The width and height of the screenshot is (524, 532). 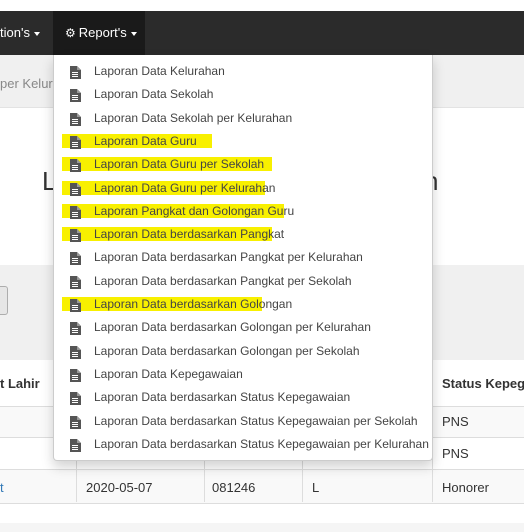 I want to click on report-menu-item: Laporan Data berdasarkan Golongan, so click(x=243, y=304).